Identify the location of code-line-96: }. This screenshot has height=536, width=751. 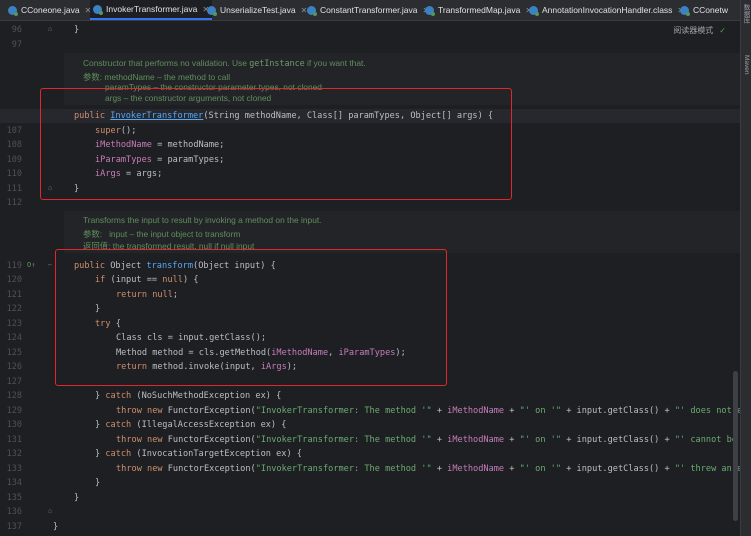
(77, 30).